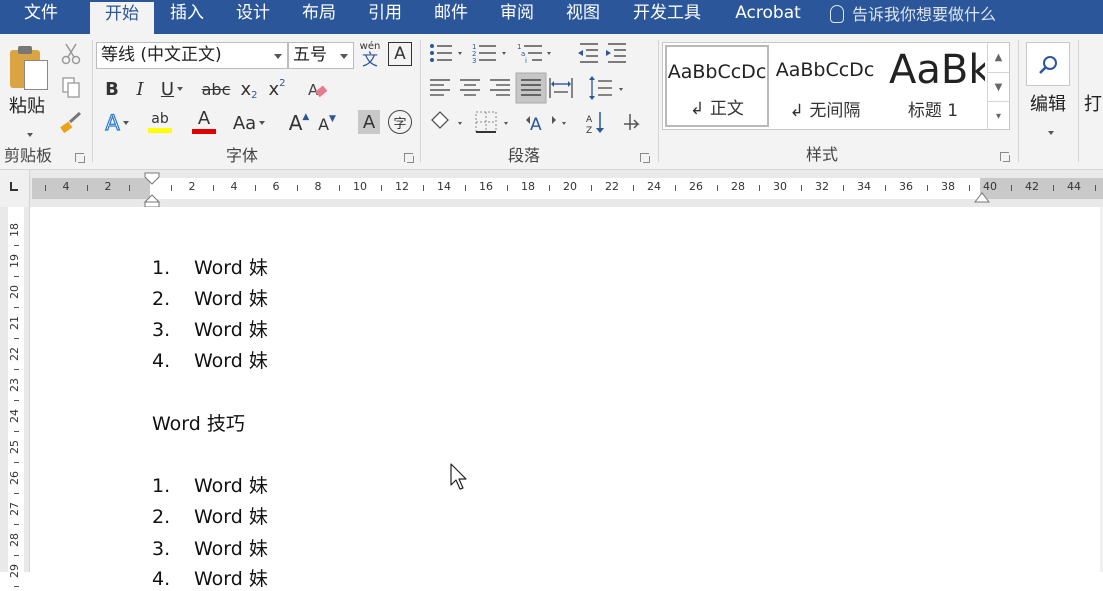 This screenshot has width=1103, height=591. I want to click on tab-file: 文件, so click(41, 17).